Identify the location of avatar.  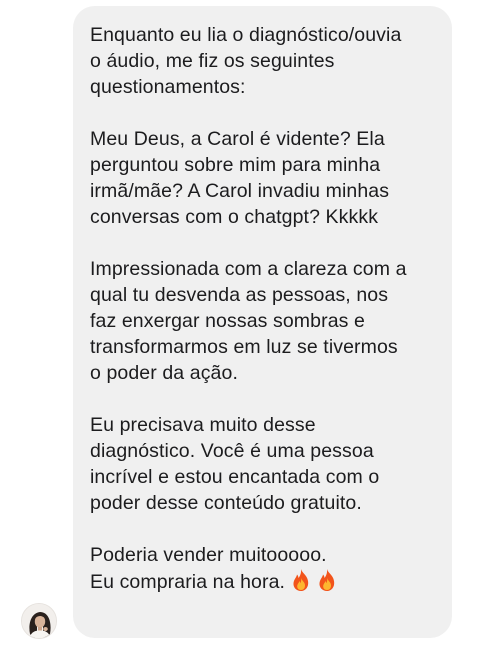
(39, 621).